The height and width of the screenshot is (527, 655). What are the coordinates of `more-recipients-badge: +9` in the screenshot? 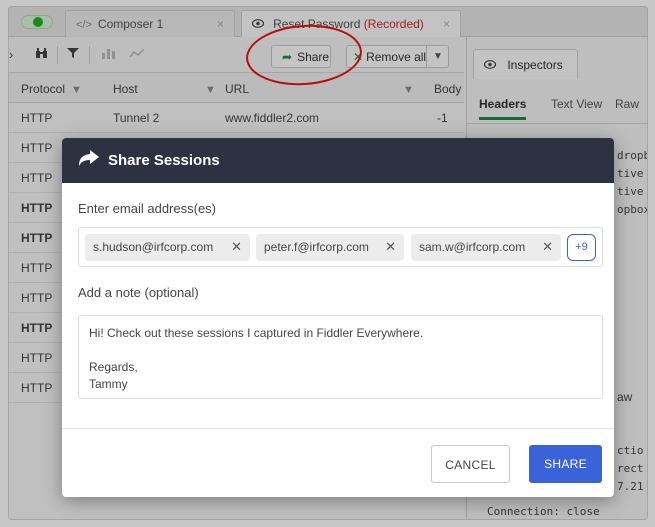 It's located at (581, 247).